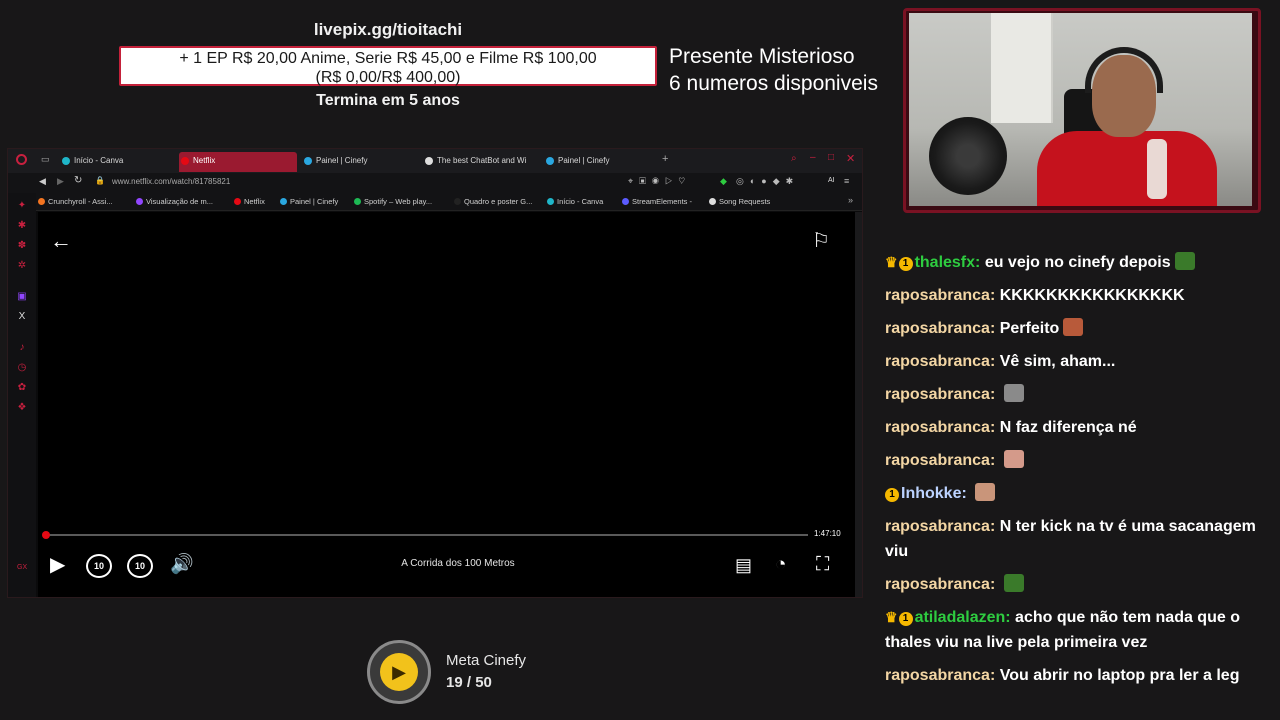  Describe the element at coordinates (22, 266) in the screenshot. I see `sidebar-settings-icon: ✲` at that location.